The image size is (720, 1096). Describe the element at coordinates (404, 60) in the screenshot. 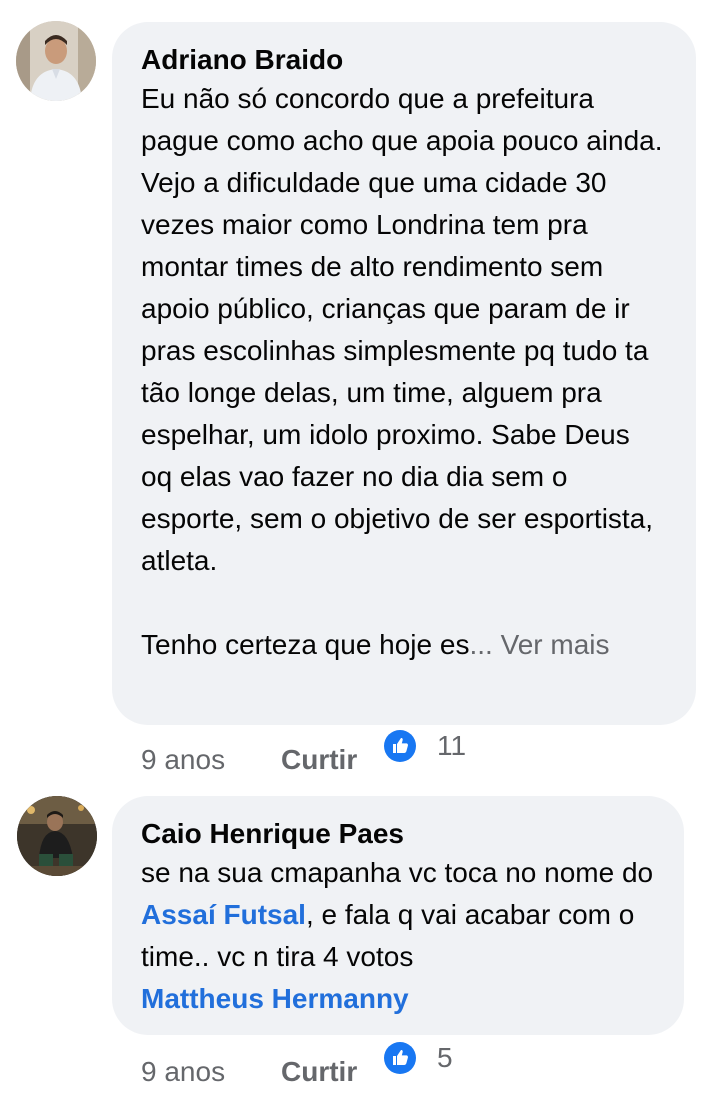

I see `comment-author: Adriano Braido` at that location.